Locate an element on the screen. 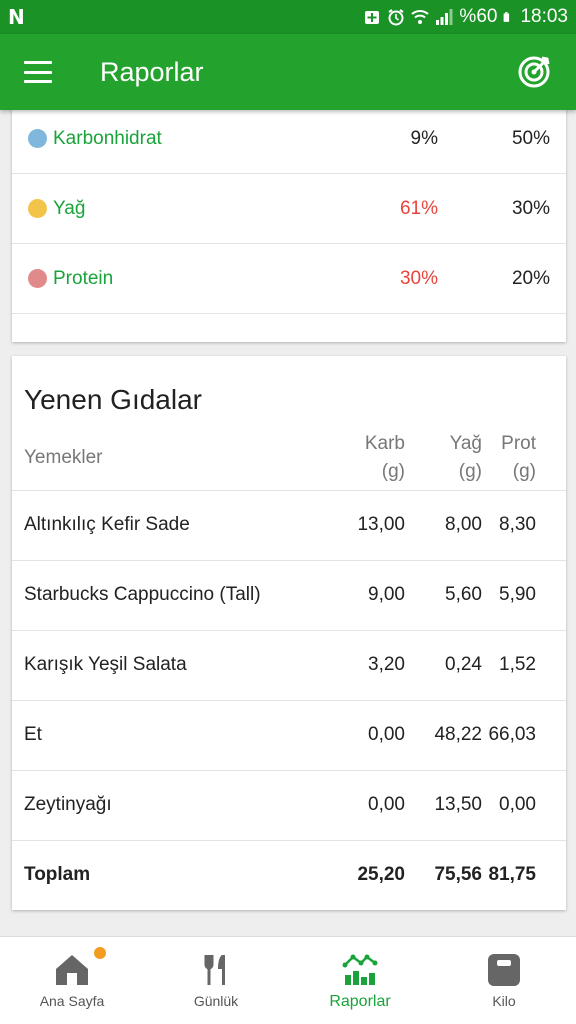  table-row: Karışık Yeşil Salata 3,20 0,24 1,52 is located at coordinates (289, 665).